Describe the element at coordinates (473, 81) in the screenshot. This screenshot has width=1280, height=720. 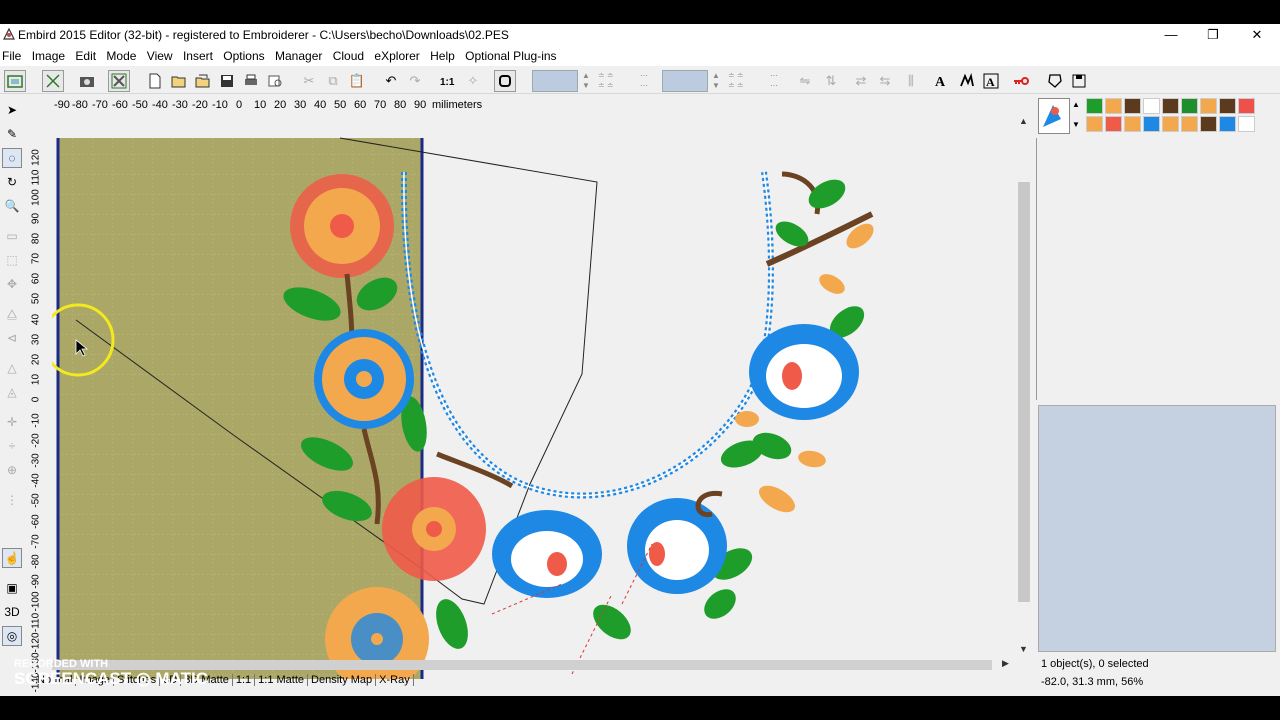
I see `sparkle-icon: ✧` at that location.